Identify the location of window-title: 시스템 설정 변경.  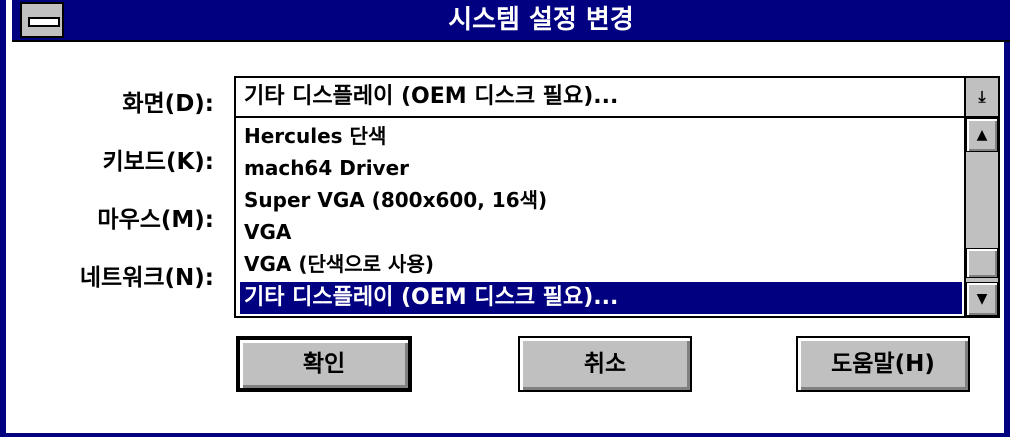
(541, 20).